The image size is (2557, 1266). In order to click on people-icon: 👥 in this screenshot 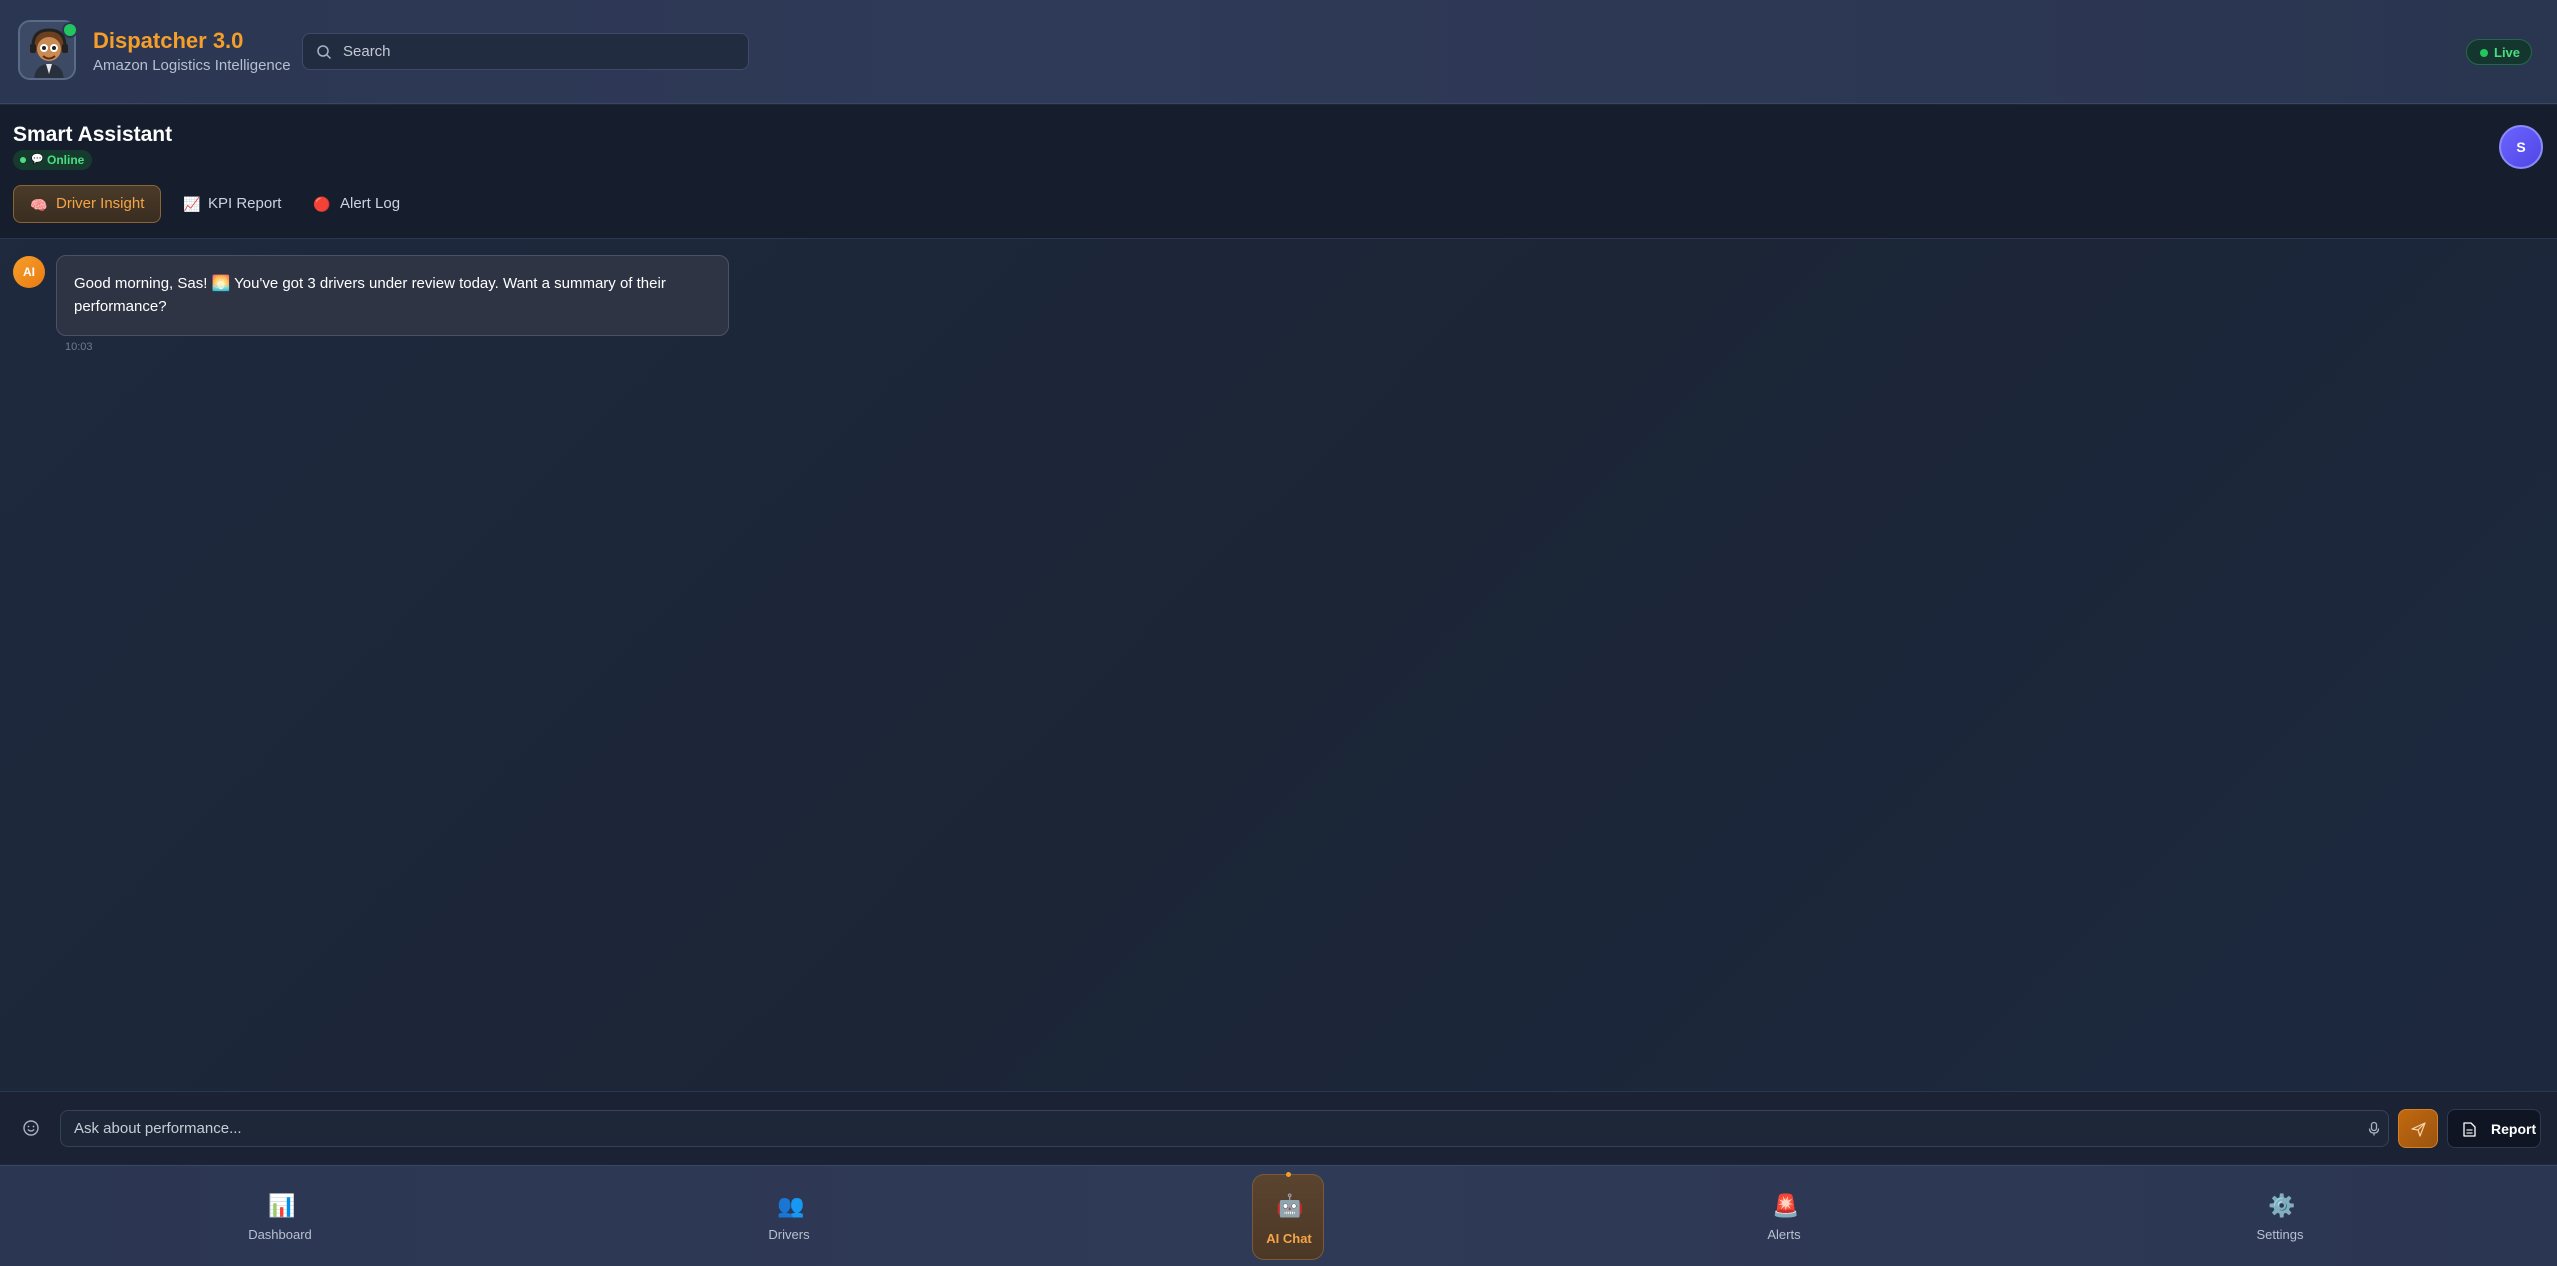, I will do `click(791, 1205)`.